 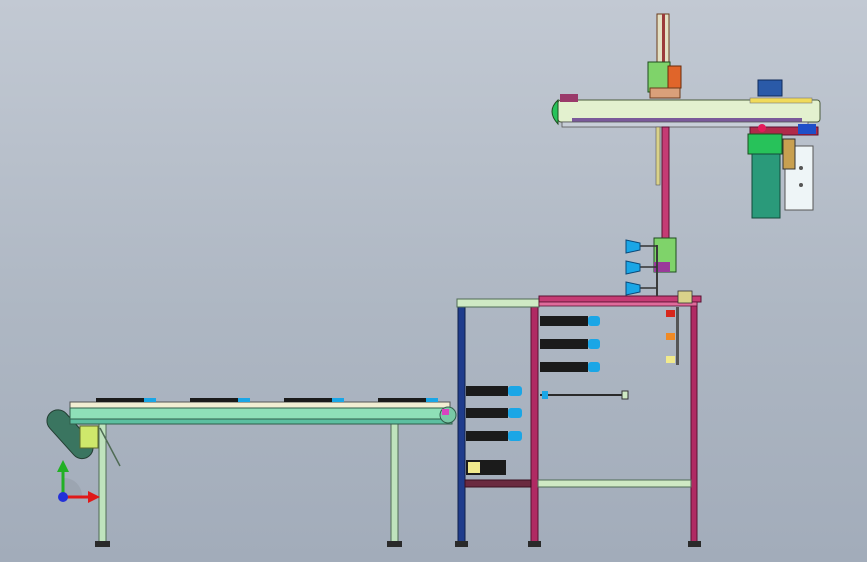 What do you see at coordinates (474, 467) in the screenshot?
I see `rack-bin-label` at bounding box center [474, 467].